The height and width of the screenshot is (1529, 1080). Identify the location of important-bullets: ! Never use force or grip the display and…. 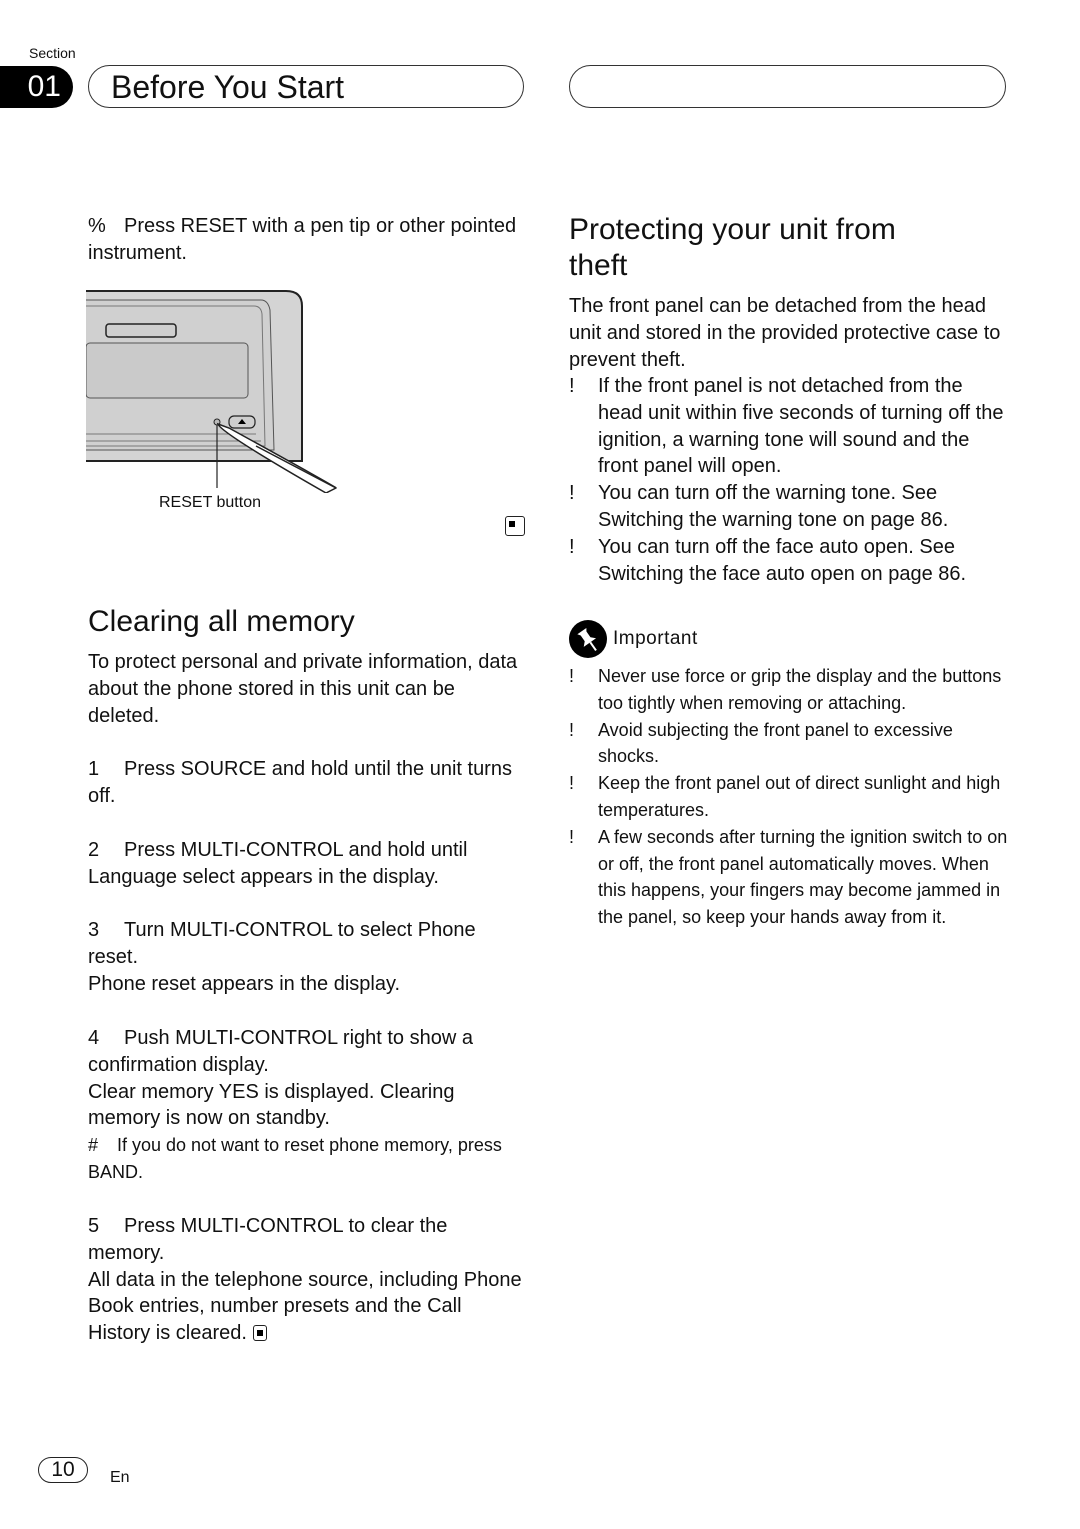
(789, 797).